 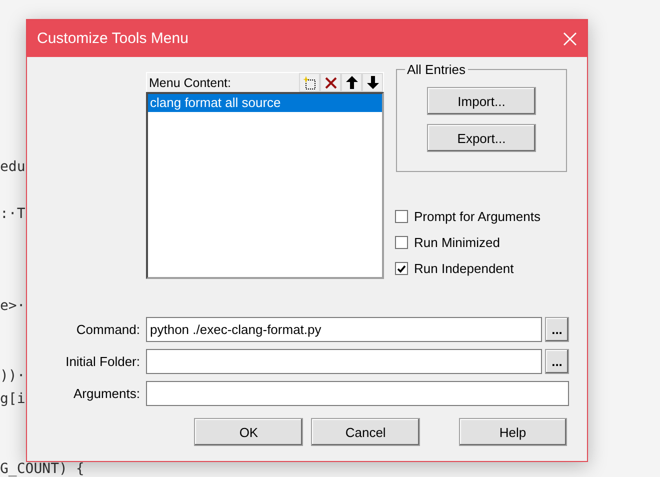 What do you see at coordinates (13, 214) in the screenshot?
I see `code-line: :·T` at bounding box center [13, 214].